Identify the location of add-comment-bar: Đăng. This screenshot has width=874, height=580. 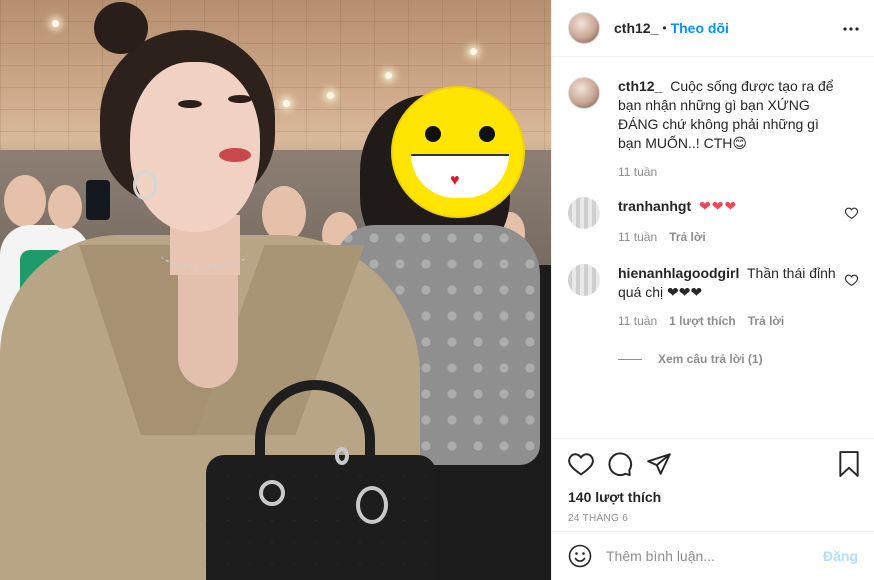
(713, 555).